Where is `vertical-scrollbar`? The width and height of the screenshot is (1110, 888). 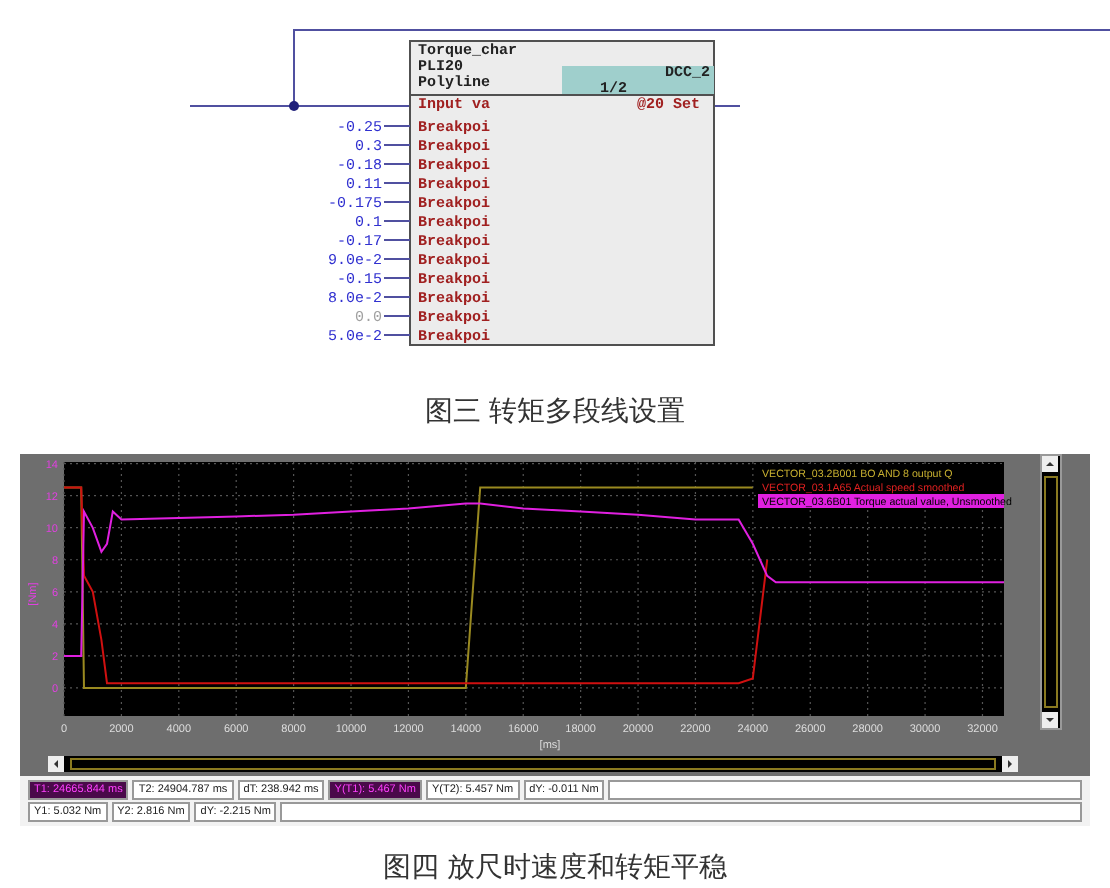 vertical-scrollbar is located at coordinates (1051, 592).